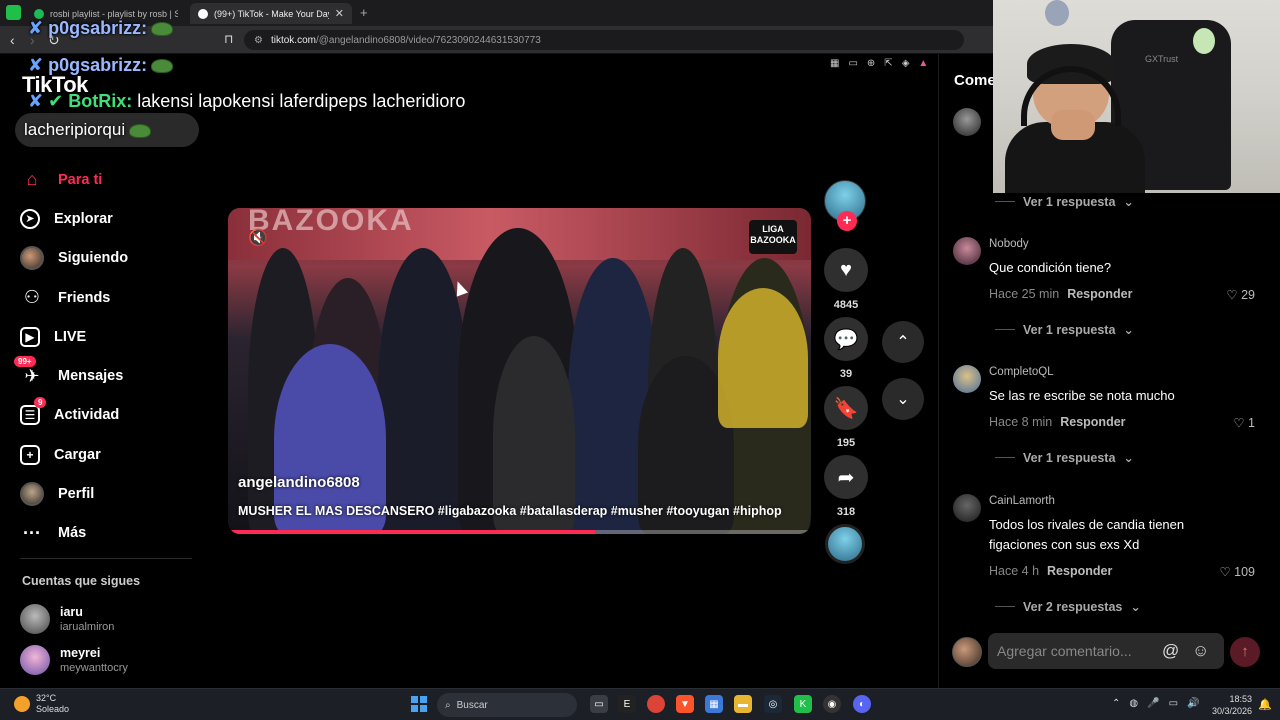  Describe the element at coordinates (70, 336) in the screenshot. I see `sidebar-item-label: LIVE` at that location.